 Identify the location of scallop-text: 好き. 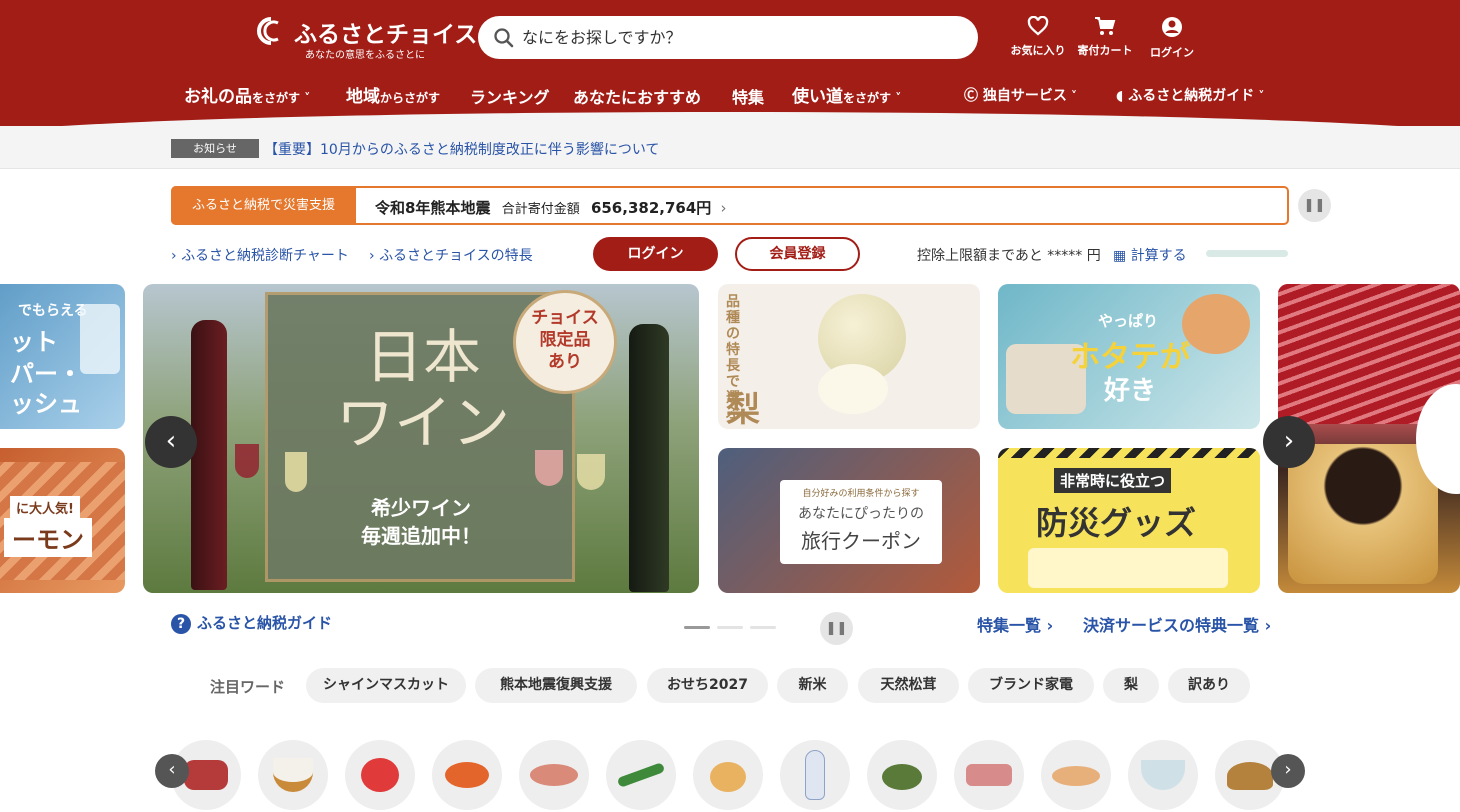
(1130, 391).